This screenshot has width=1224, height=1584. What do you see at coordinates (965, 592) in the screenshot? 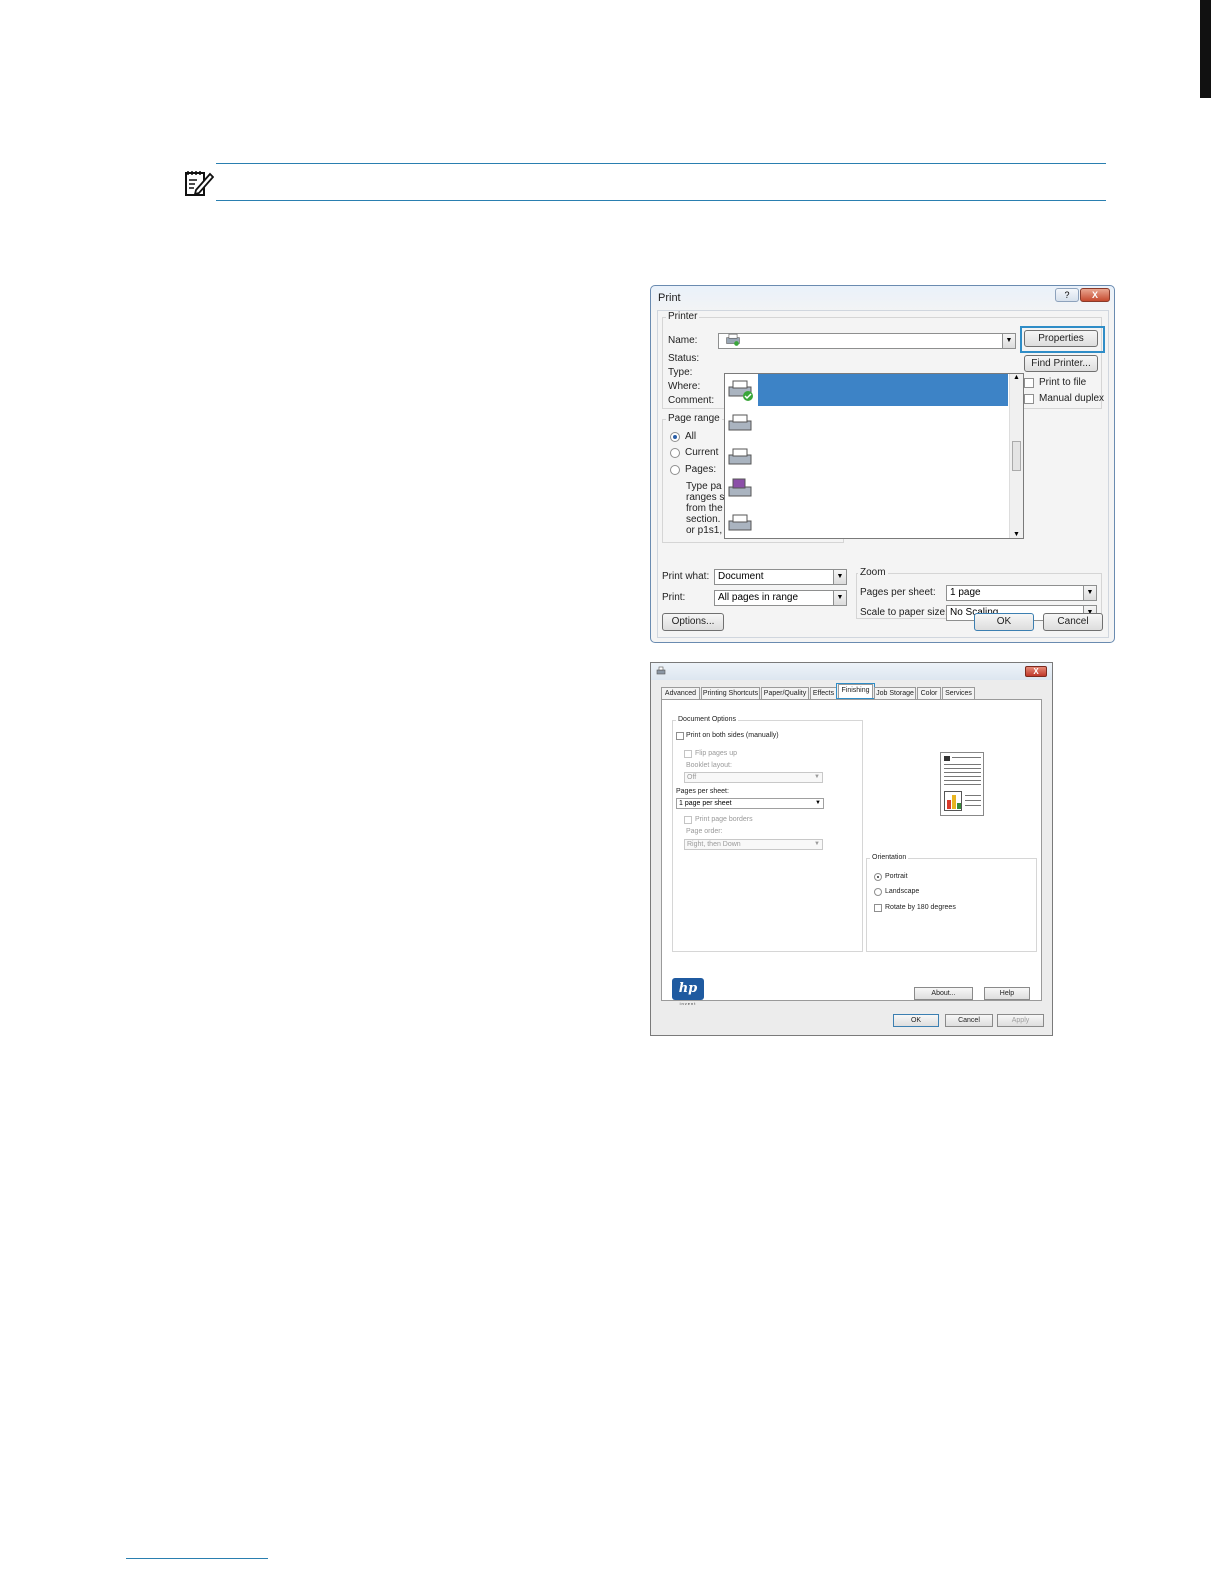
I see `pages-per-sheet-value: 1 page` at bounding box center [965, 592].